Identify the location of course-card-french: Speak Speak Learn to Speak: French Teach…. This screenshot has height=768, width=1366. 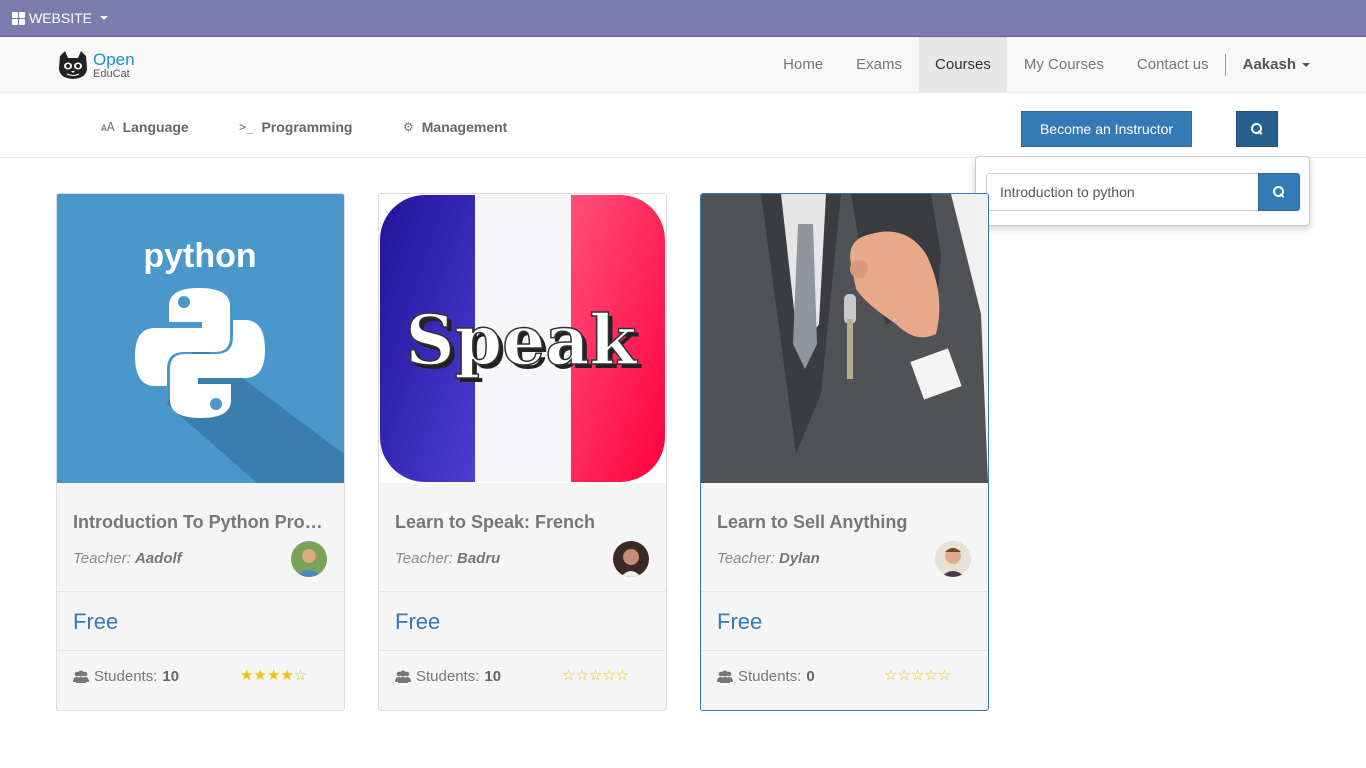
(522, 452).